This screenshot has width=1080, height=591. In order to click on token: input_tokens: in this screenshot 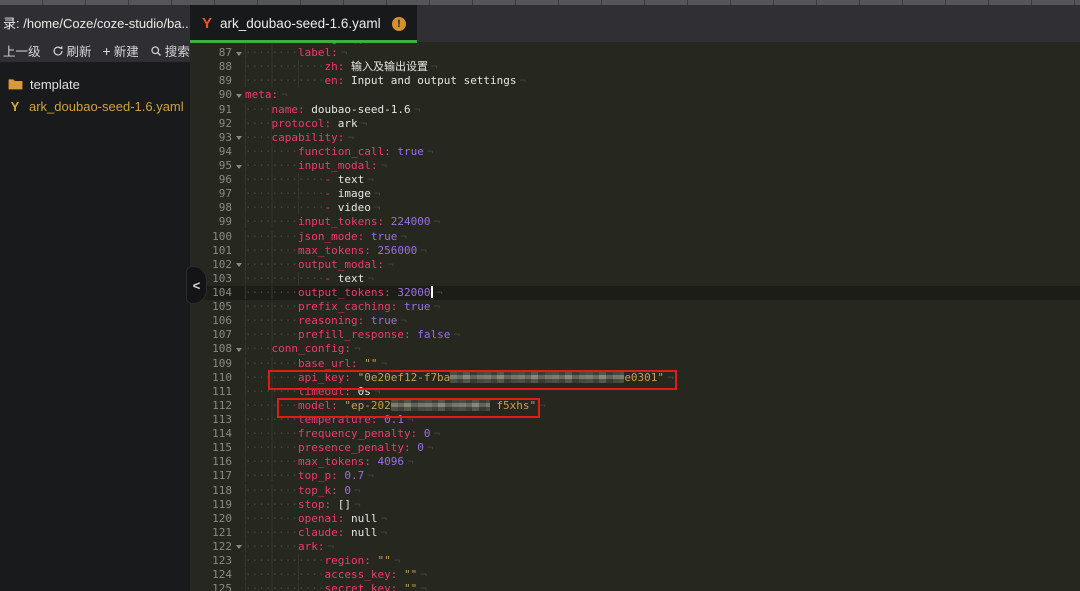, I will do `click(341, 222)`.